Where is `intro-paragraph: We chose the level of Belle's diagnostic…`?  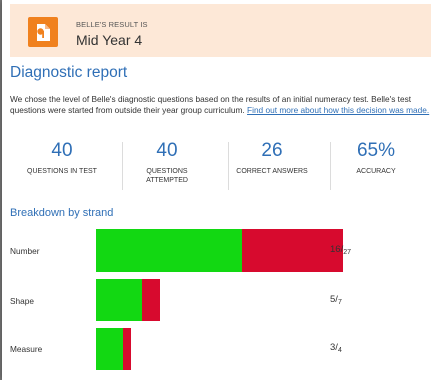 intro-paragraph: We chose the level of Belle's diagnostic… is located at coordinates (220, 105).